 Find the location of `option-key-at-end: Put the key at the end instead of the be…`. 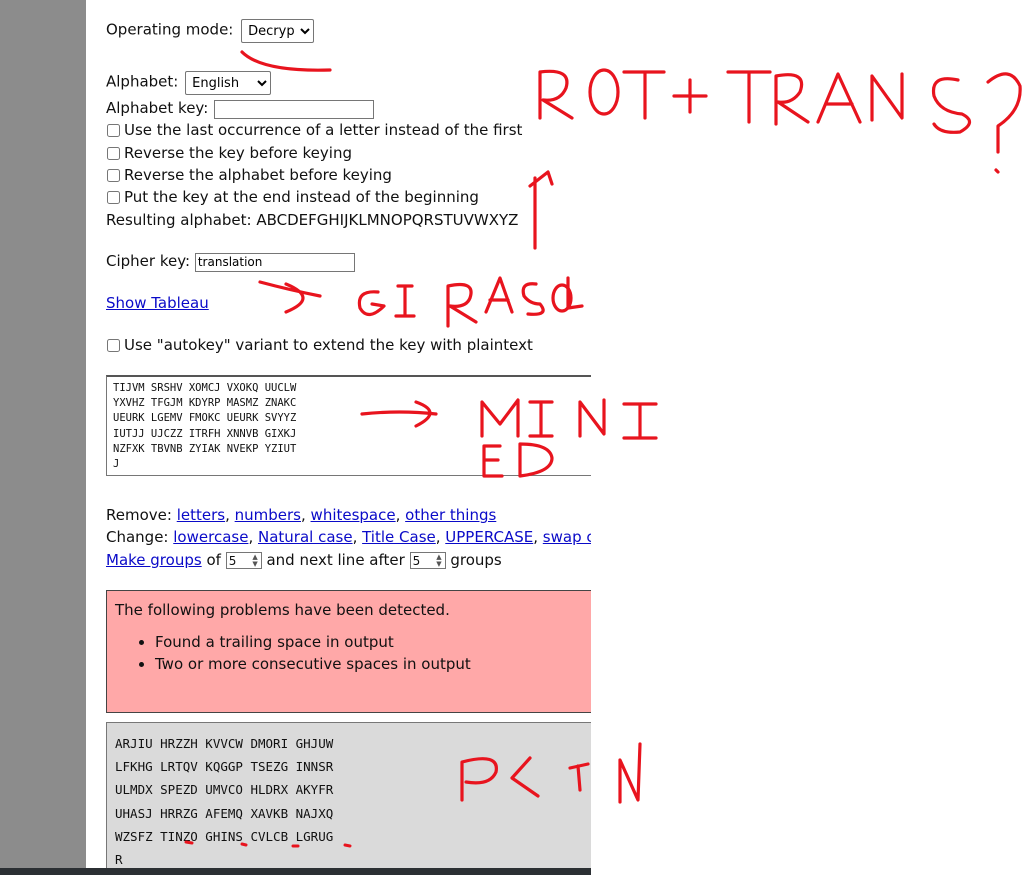

option-key-at-end: Put the key at the end instead of the be… is located at coordinates (292, 197).